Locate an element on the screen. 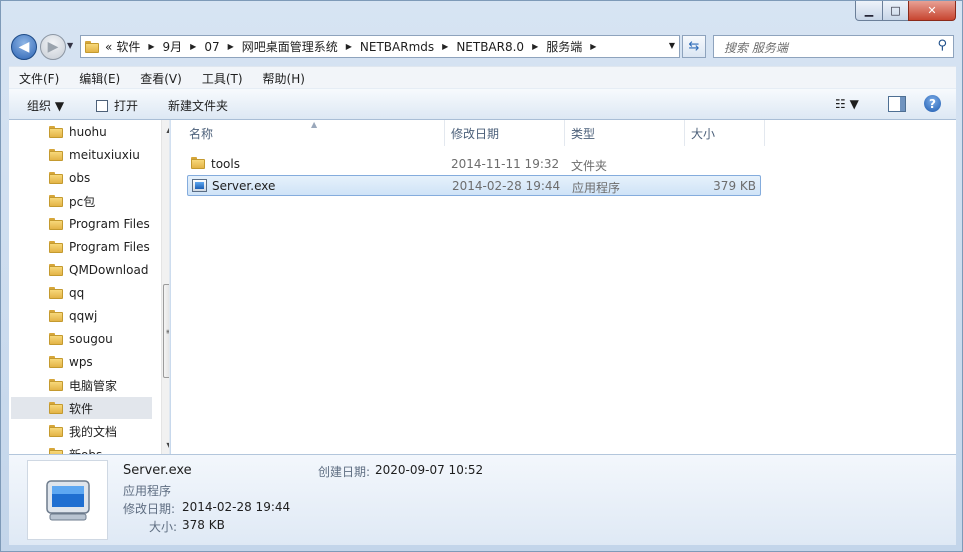 The image size is (963, 552). back-button: ◀ is located at coordinates (24, 47).